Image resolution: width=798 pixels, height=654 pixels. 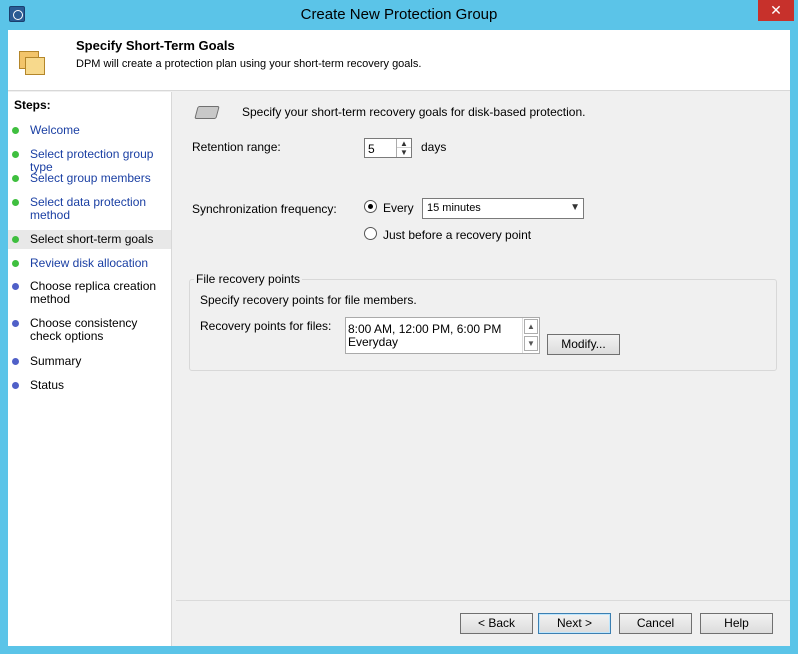 What do you see at coordinates (236, 147) in the screenshot?
I see `retention-range-label: Retention range:` at bounding box center [236, 147].